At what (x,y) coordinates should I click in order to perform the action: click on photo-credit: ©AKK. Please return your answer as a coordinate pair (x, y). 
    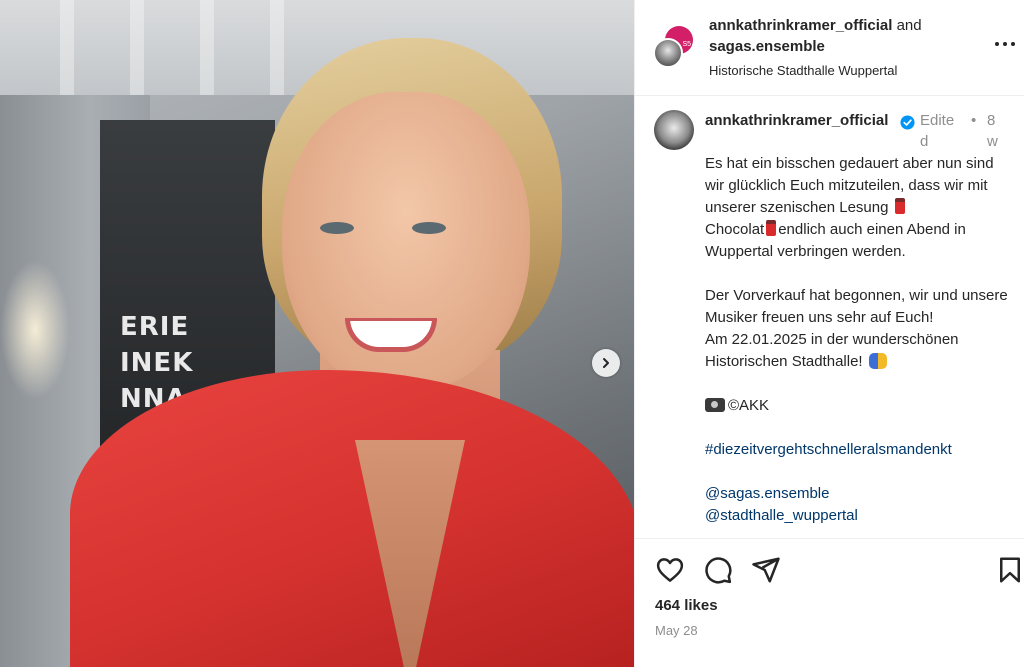
    Looking at the image, I should click on (749, 405).